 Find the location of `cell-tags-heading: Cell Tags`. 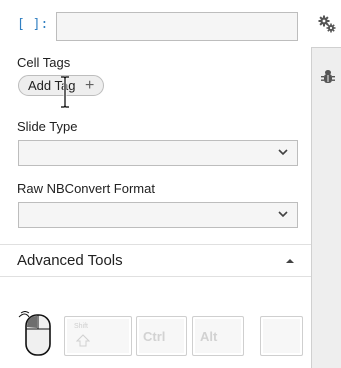

cell-tags-heading: Cell Tags is located at coordinates (44, 62).